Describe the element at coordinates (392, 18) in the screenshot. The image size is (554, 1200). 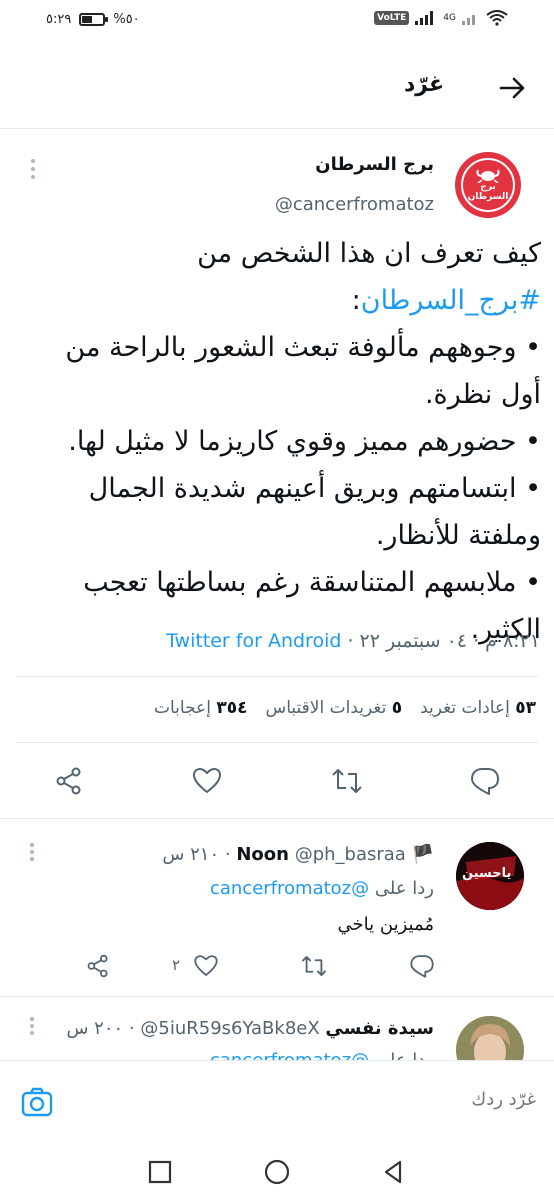
I see `volte-badge: VoLTE` at that location.